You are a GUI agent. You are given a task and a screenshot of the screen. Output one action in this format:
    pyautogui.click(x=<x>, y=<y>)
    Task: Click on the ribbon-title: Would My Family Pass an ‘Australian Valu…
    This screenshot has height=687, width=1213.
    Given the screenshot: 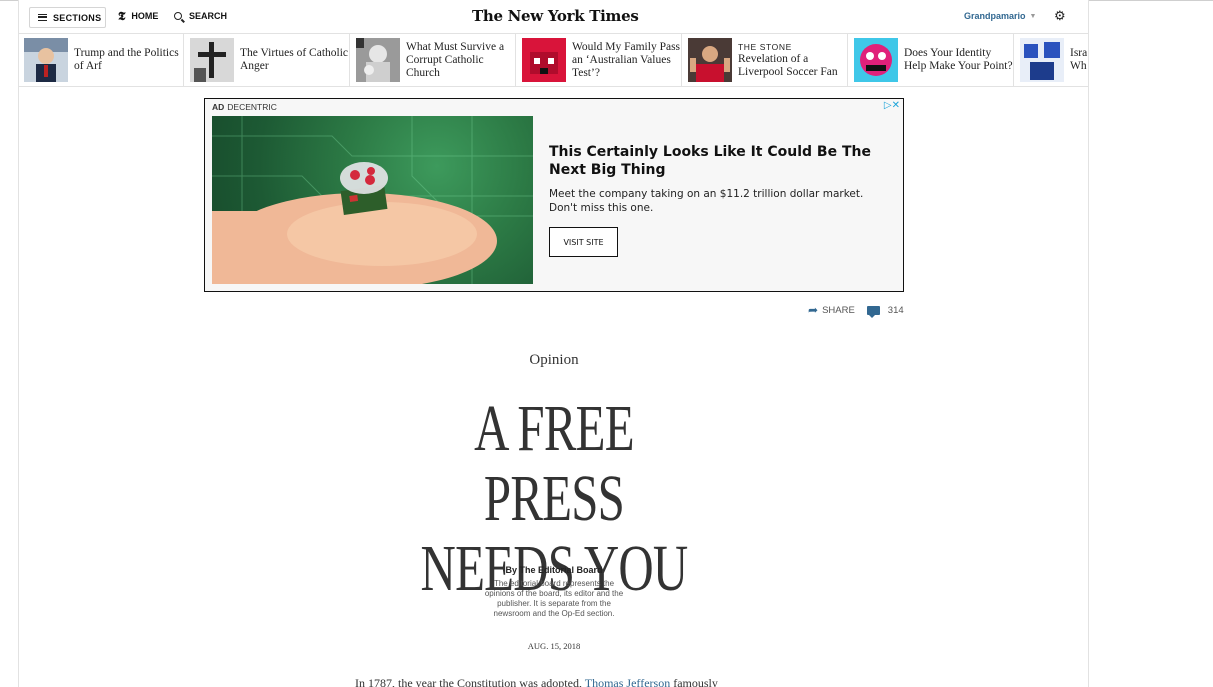 What is the action you would take?
    pyautogui.click(x=626, y=59)
    